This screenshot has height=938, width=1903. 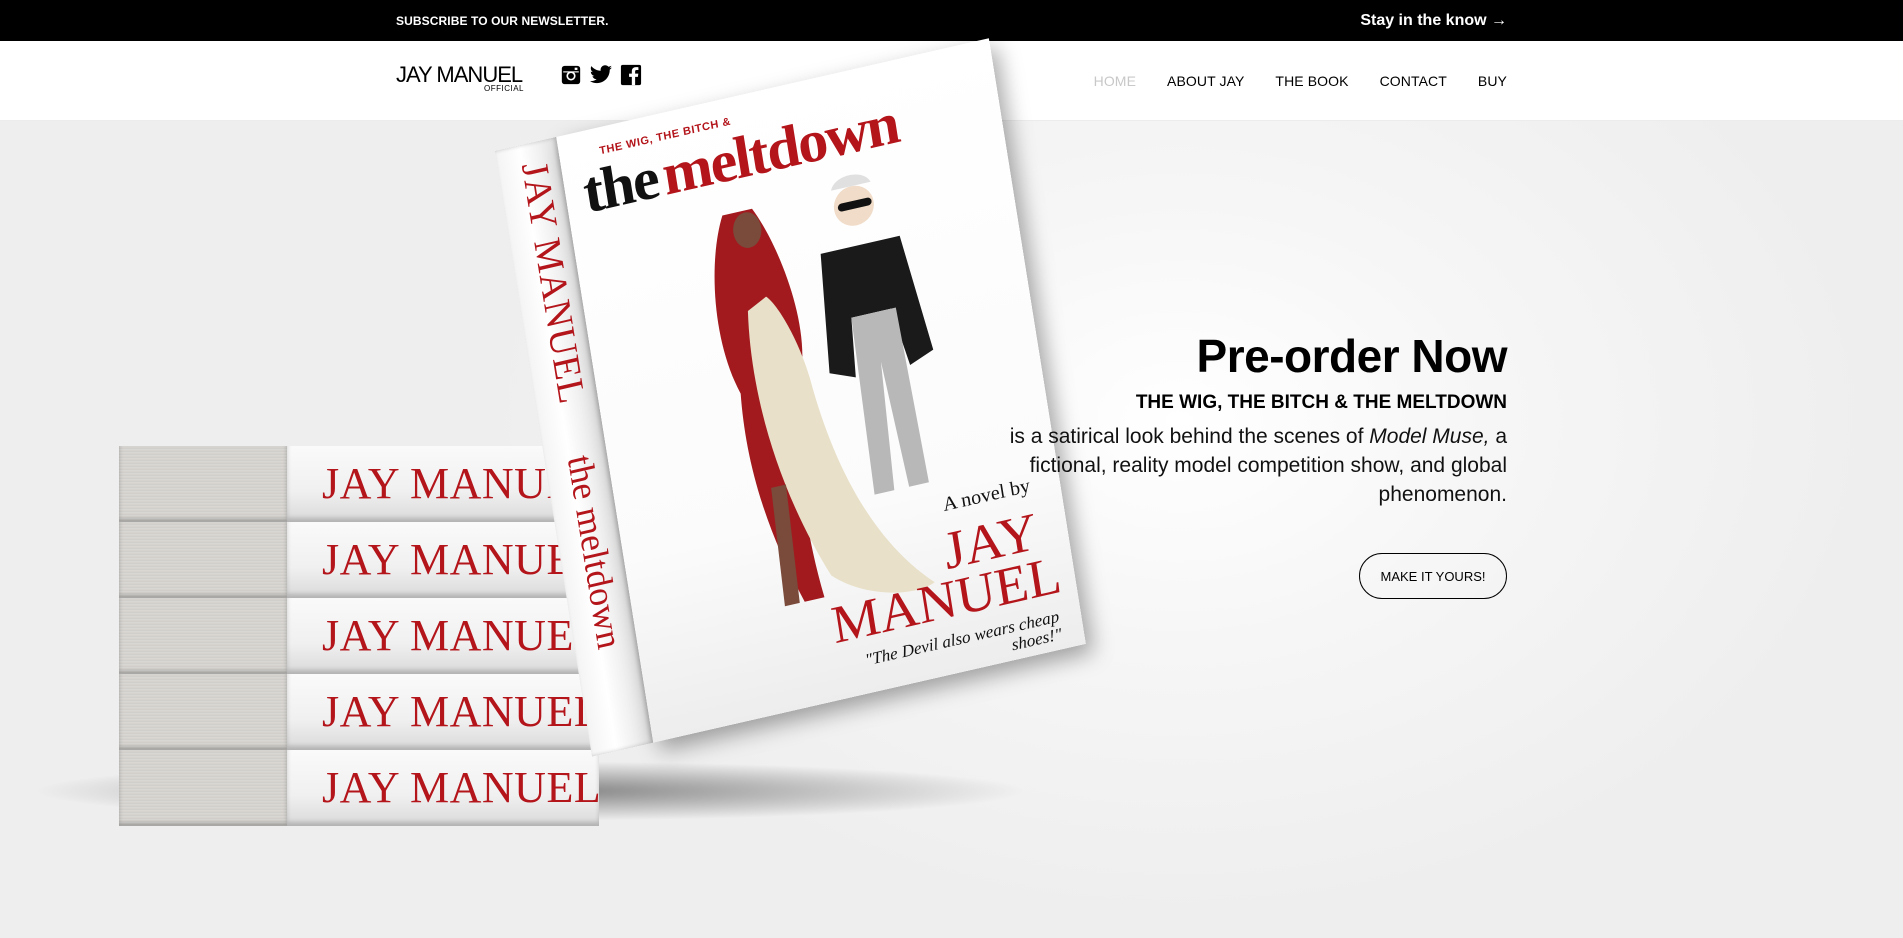 I want to click on nav-home: HOME, so click(x=1115, y=81).